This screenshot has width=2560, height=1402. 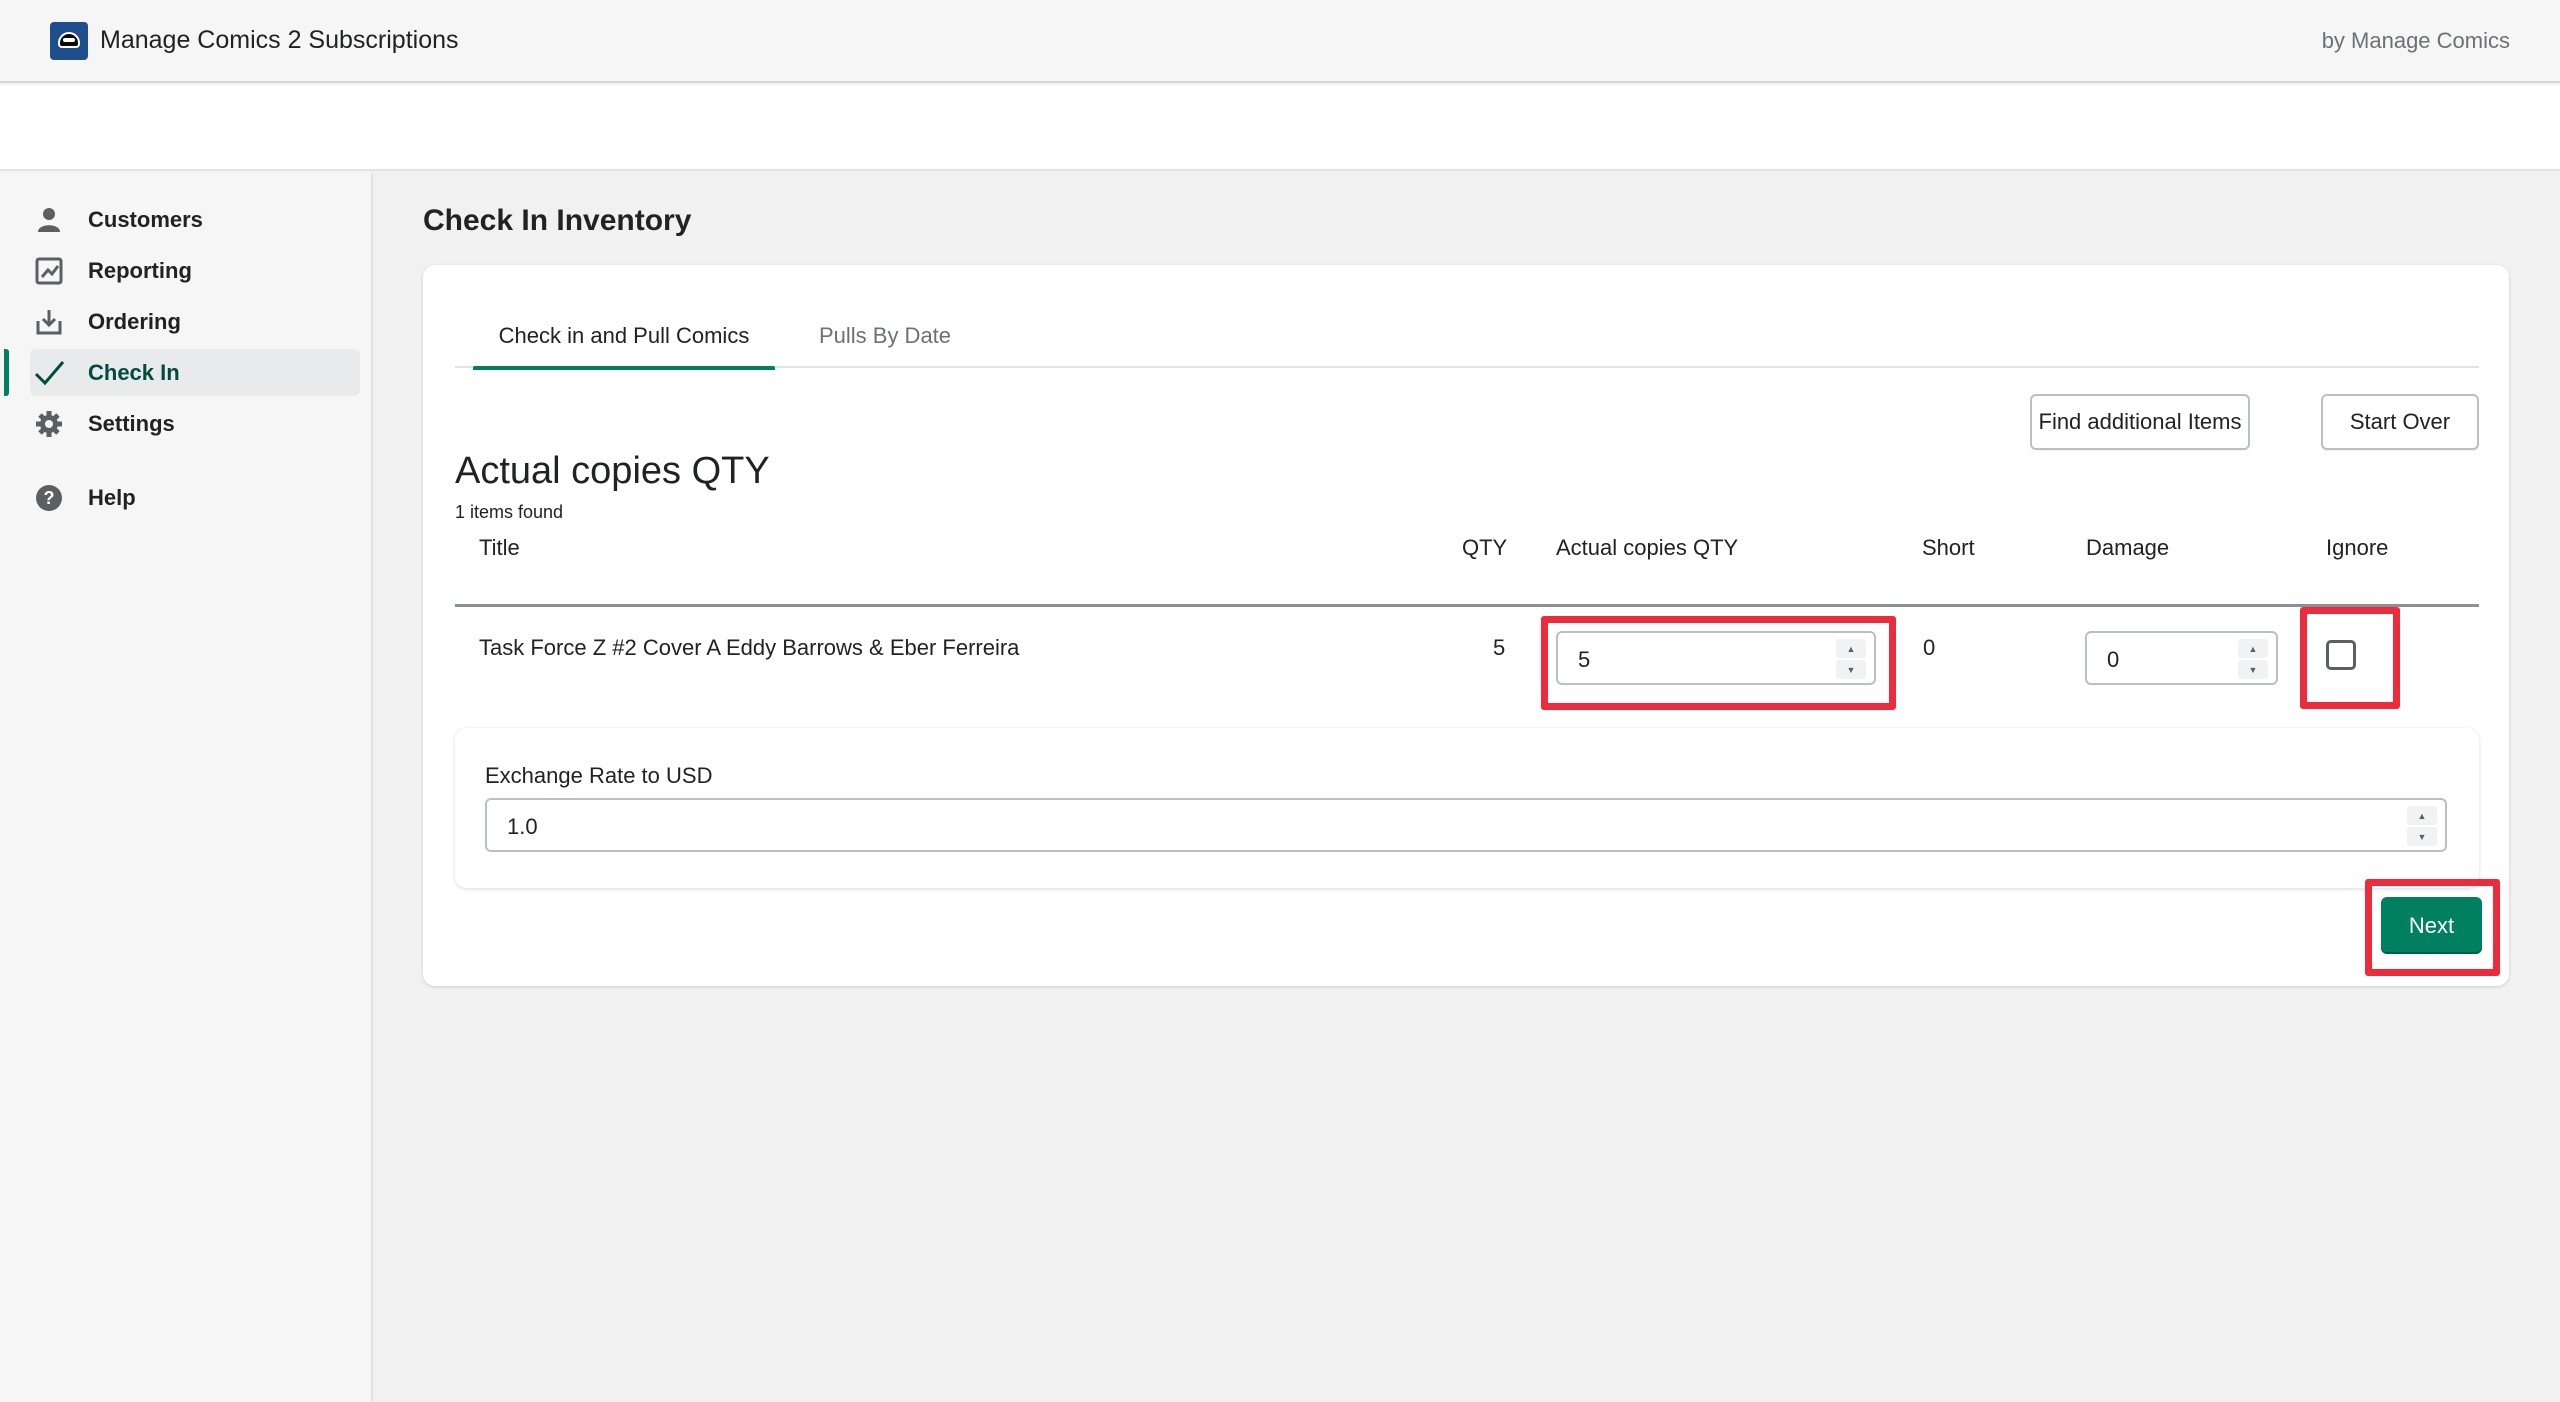 I want to click on gear-icon, so click(x=49, y=424).